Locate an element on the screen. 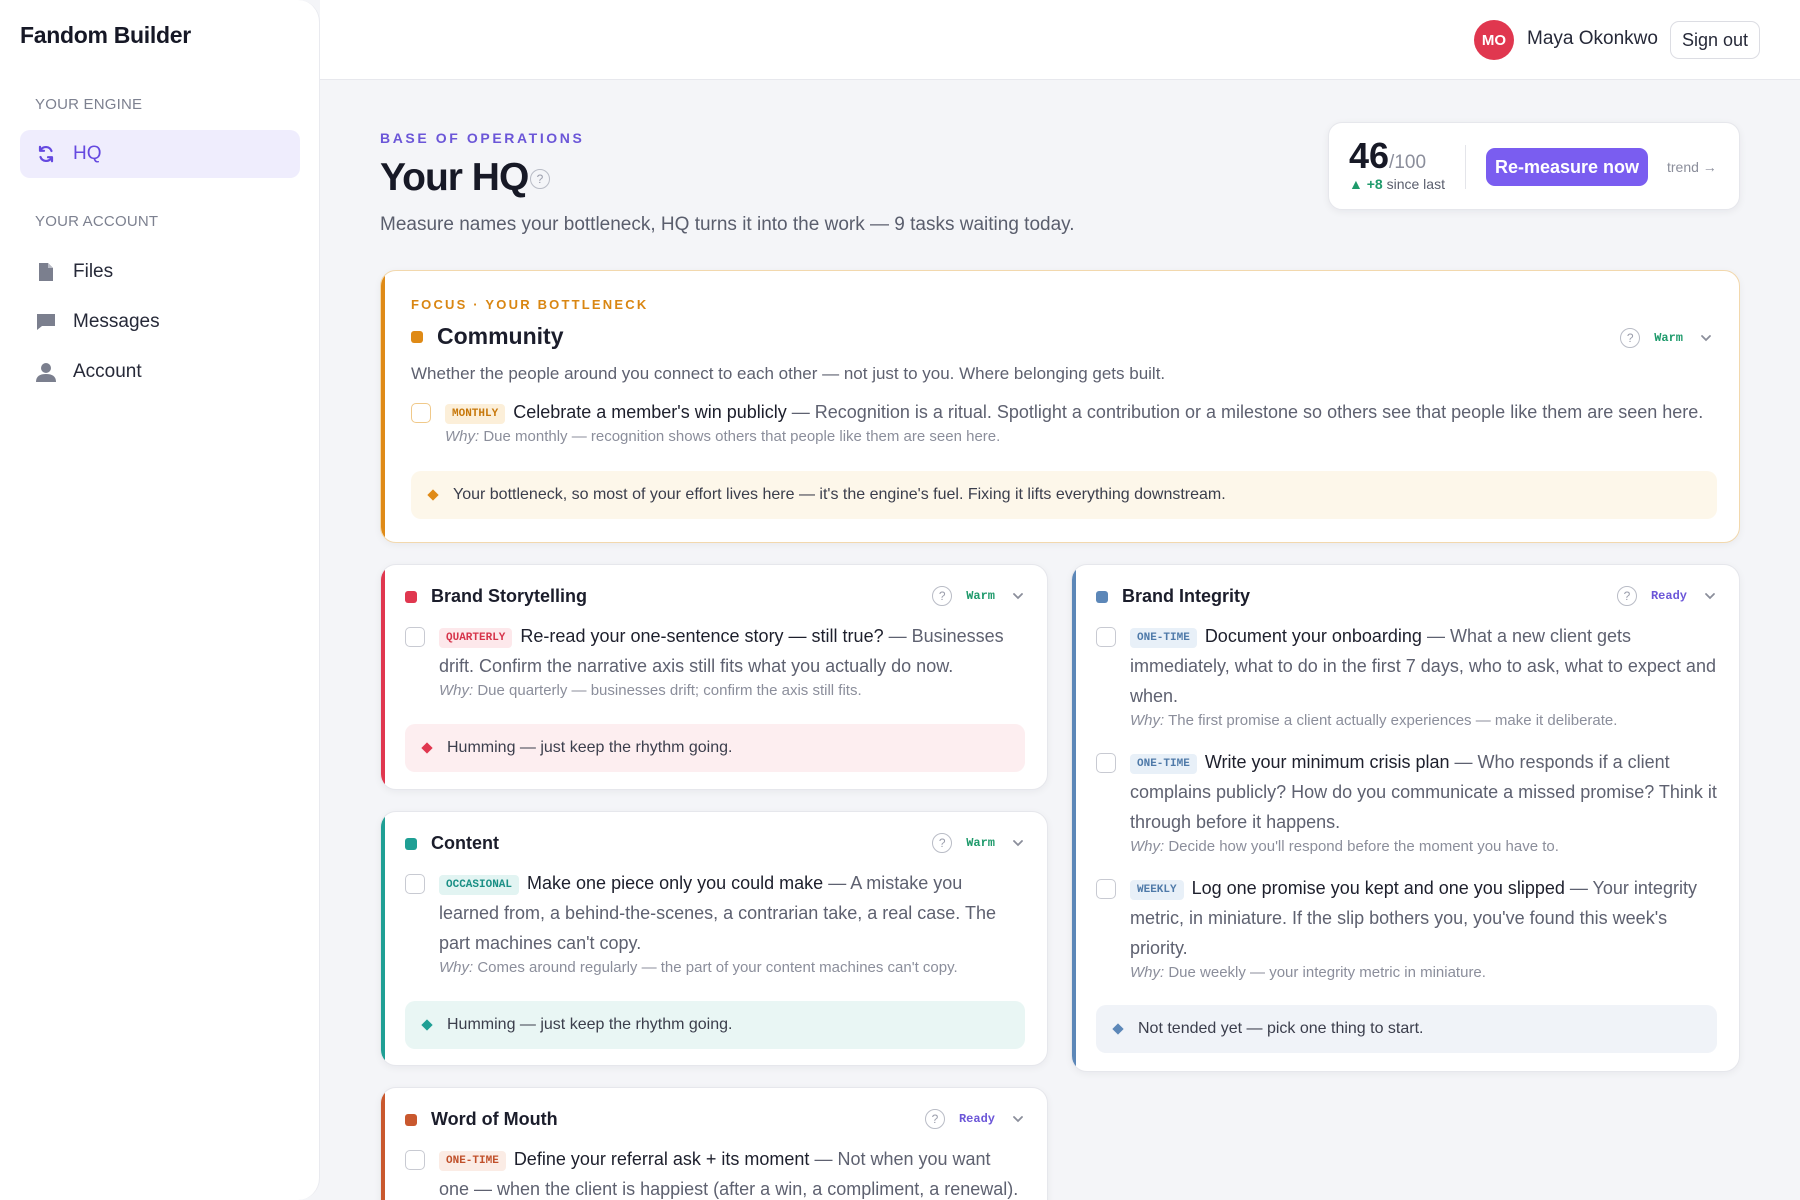 This screenshot has width=1800, height=1200. brand-logo: Fandom Builder is located at coordinates (105, 35).